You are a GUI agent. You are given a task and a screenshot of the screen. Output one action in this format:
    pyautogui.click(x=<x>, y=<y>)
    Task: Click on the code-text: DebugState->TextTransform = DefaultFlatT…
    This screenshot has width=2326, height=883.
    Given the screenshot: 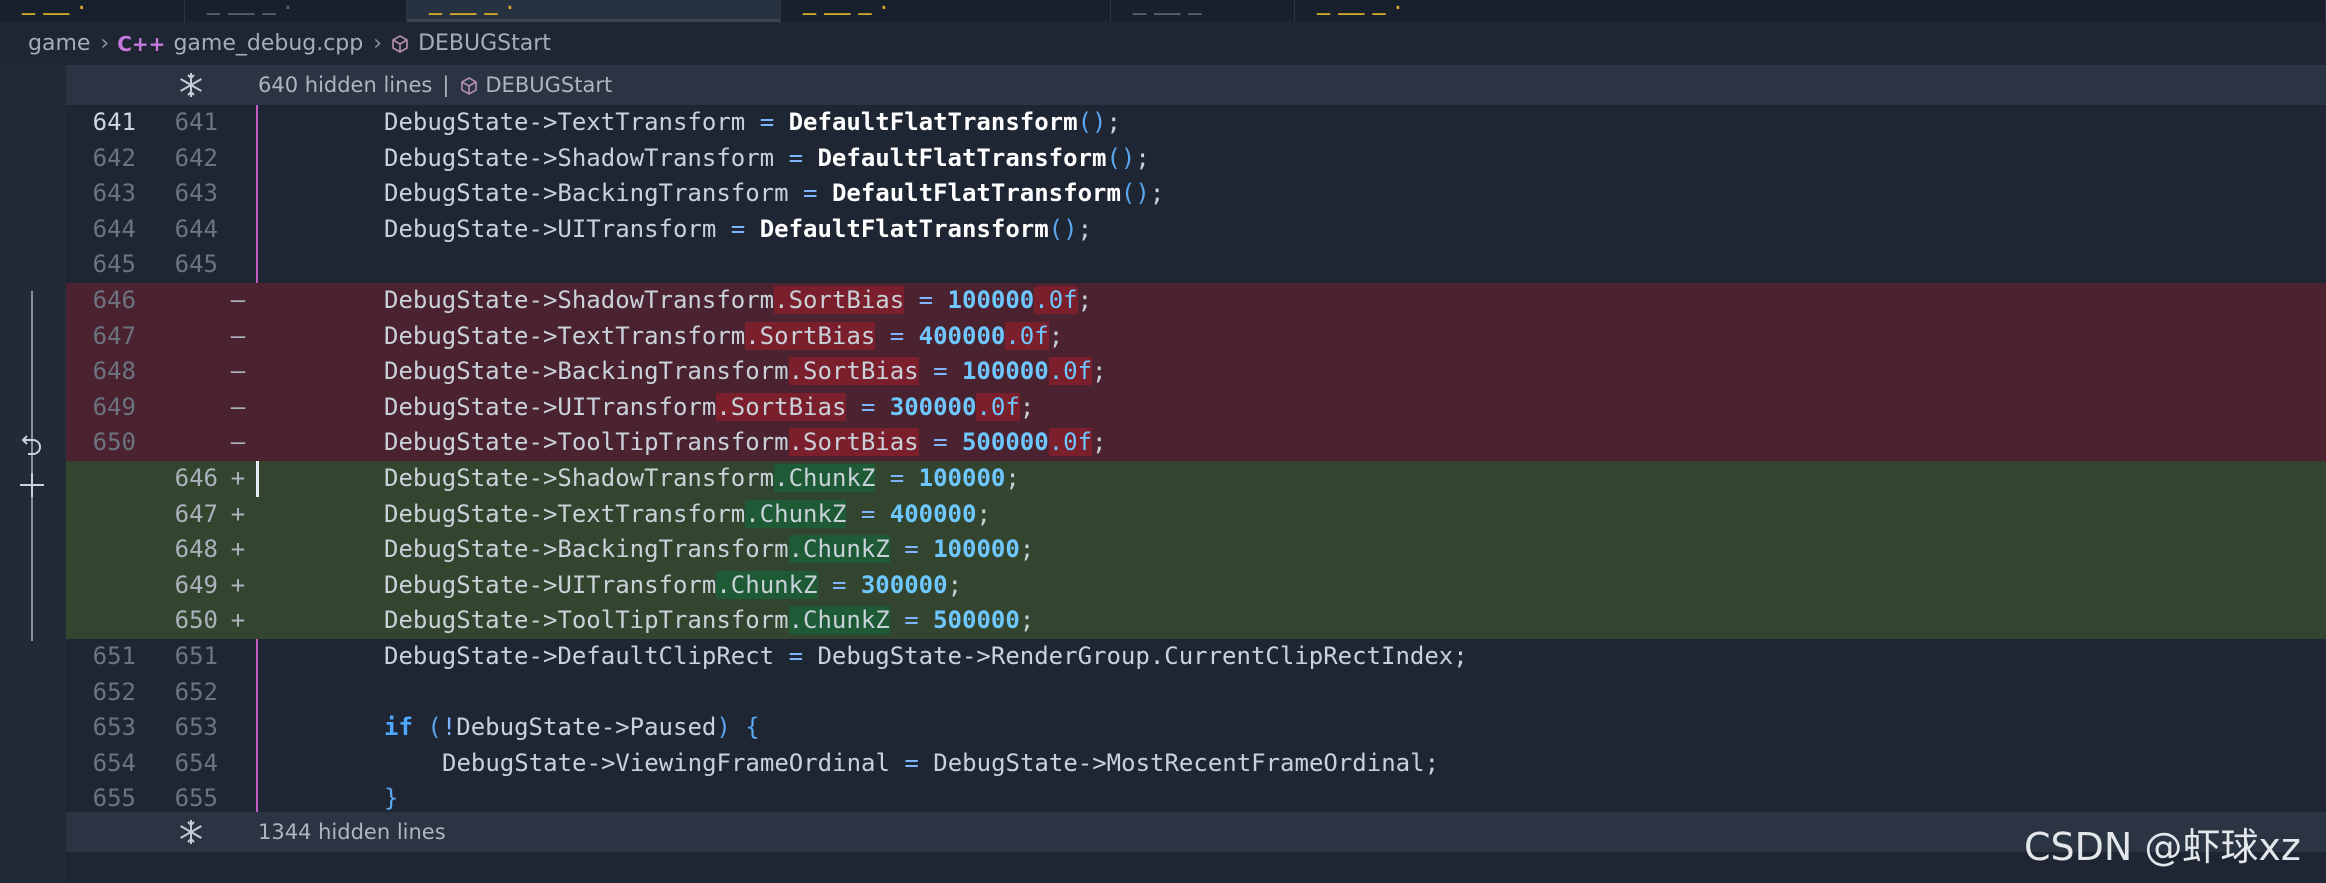 What is the action you would take?
    pyautogui.click(x=752, y=123)
    